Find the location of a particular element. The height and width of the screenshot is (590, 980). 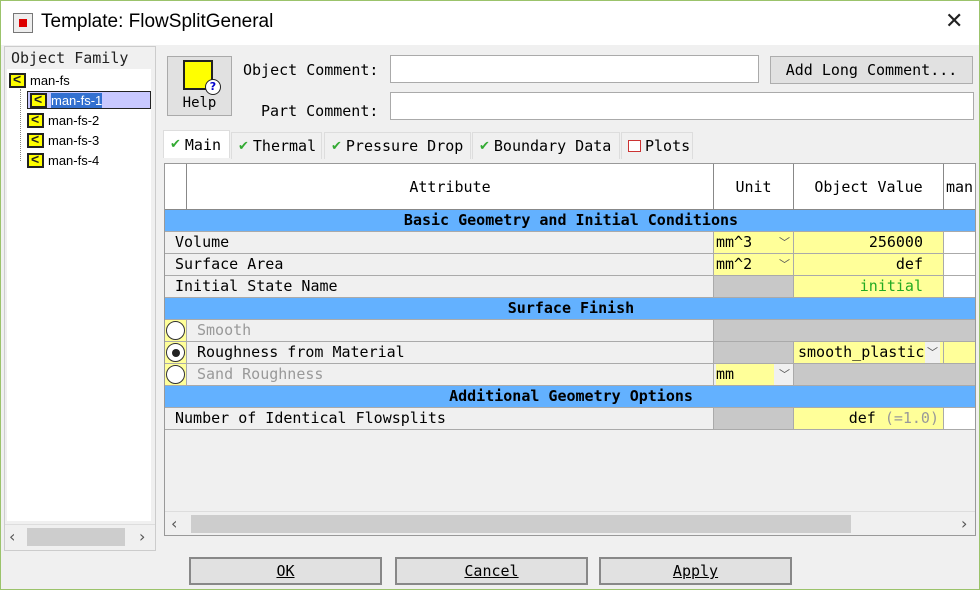

tree-node-man-fs-3: man-fs-3 is located at coordinates (63, 140).